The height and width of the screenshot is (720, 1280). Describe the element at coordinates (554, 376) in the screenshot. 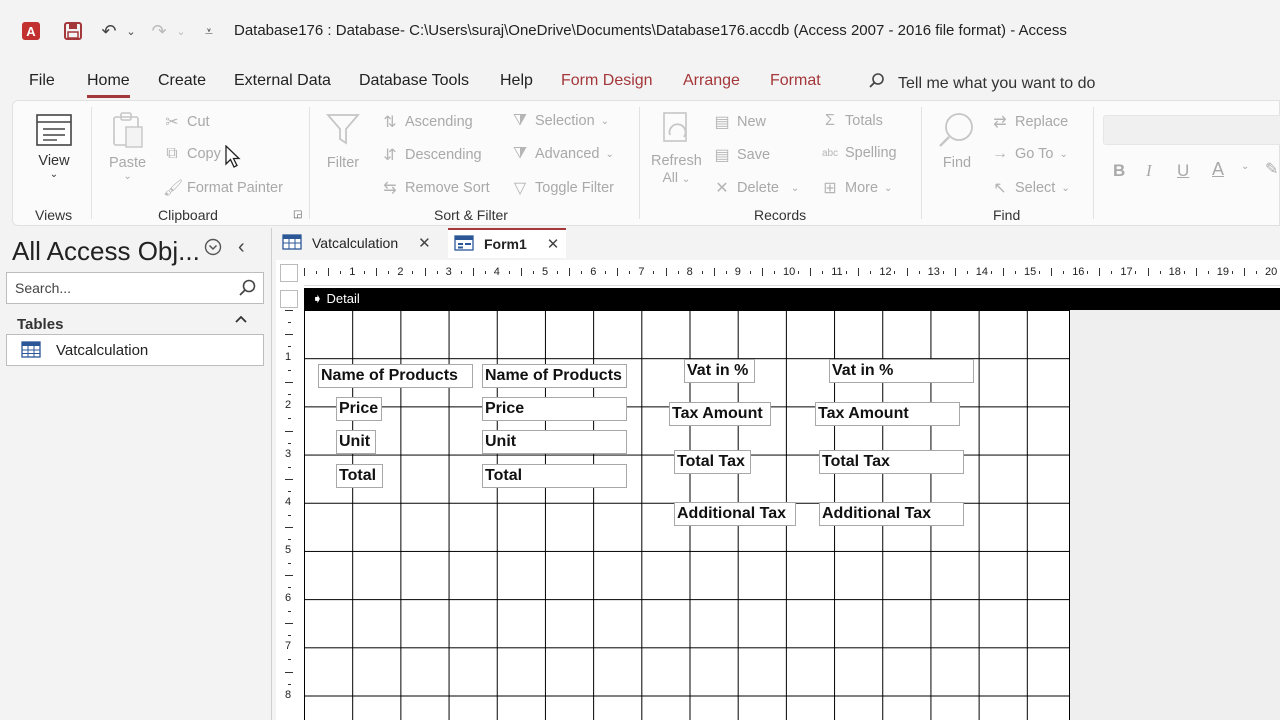

I see `textbox-name-of-products: Name of Products` at that location.